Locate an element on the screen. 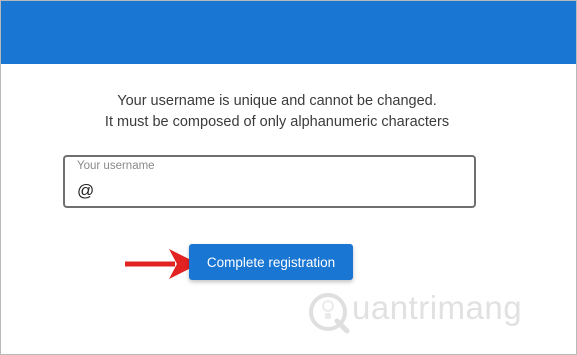 The width and height of the screenshot is (577, 355). username-field-value: @ is located at coordinates (85, 191).